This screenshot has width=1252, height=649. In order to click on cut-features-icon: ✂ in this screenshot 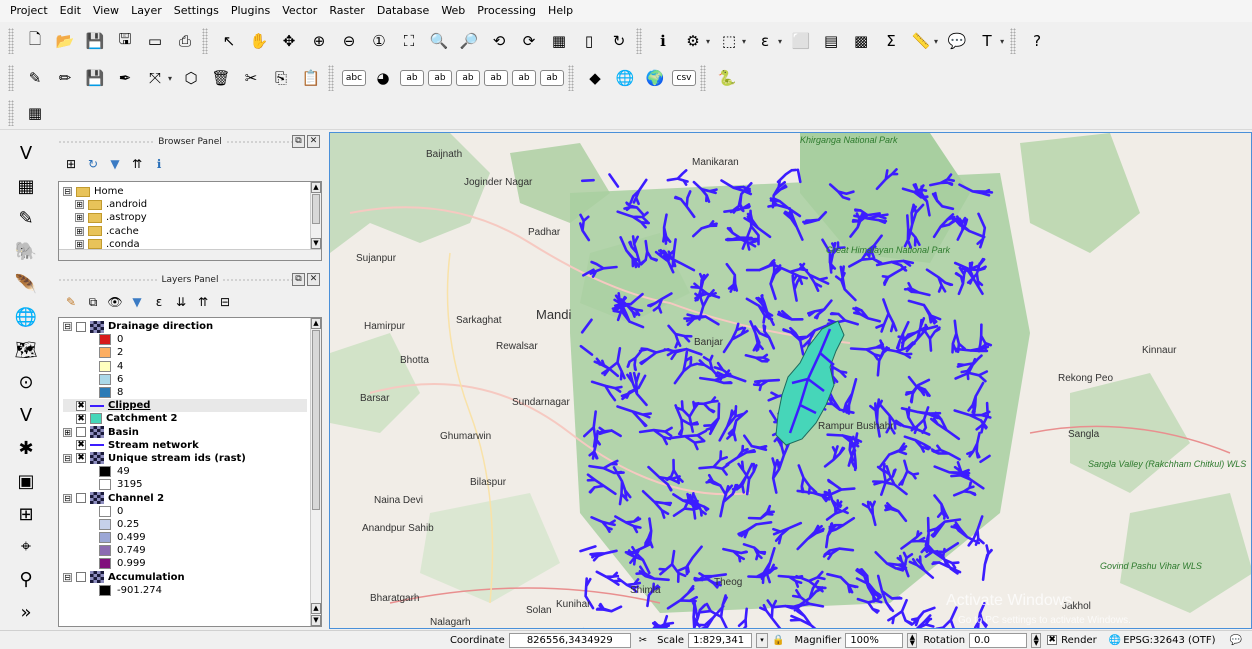, I will do `click(251, 78)`.